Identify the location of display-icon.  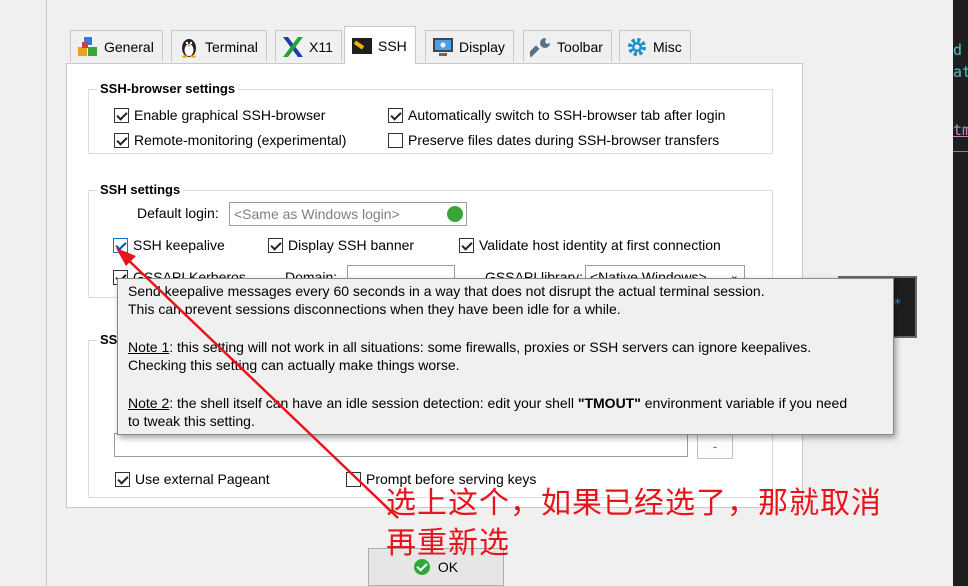
(443, 46).